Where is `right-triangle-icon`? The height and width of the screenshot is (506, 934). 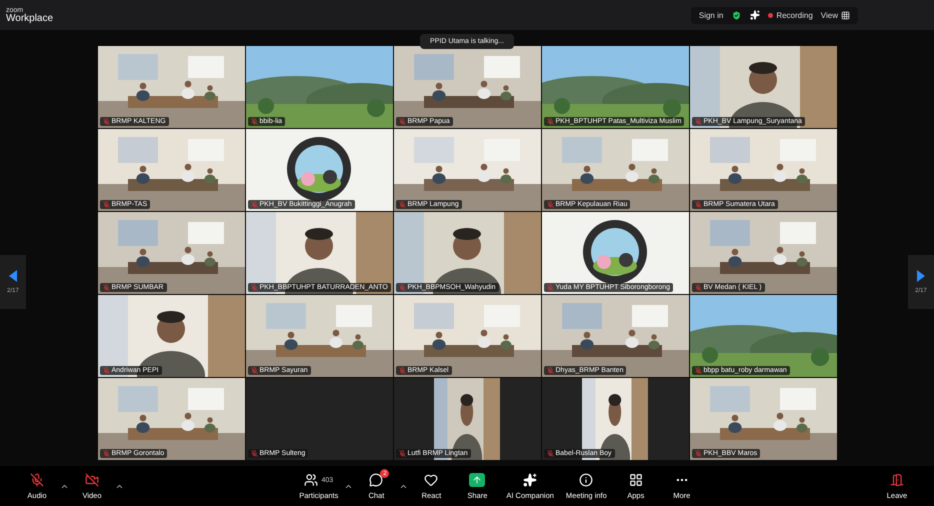
right-triangle-icon is located at coordinates (921, 276).